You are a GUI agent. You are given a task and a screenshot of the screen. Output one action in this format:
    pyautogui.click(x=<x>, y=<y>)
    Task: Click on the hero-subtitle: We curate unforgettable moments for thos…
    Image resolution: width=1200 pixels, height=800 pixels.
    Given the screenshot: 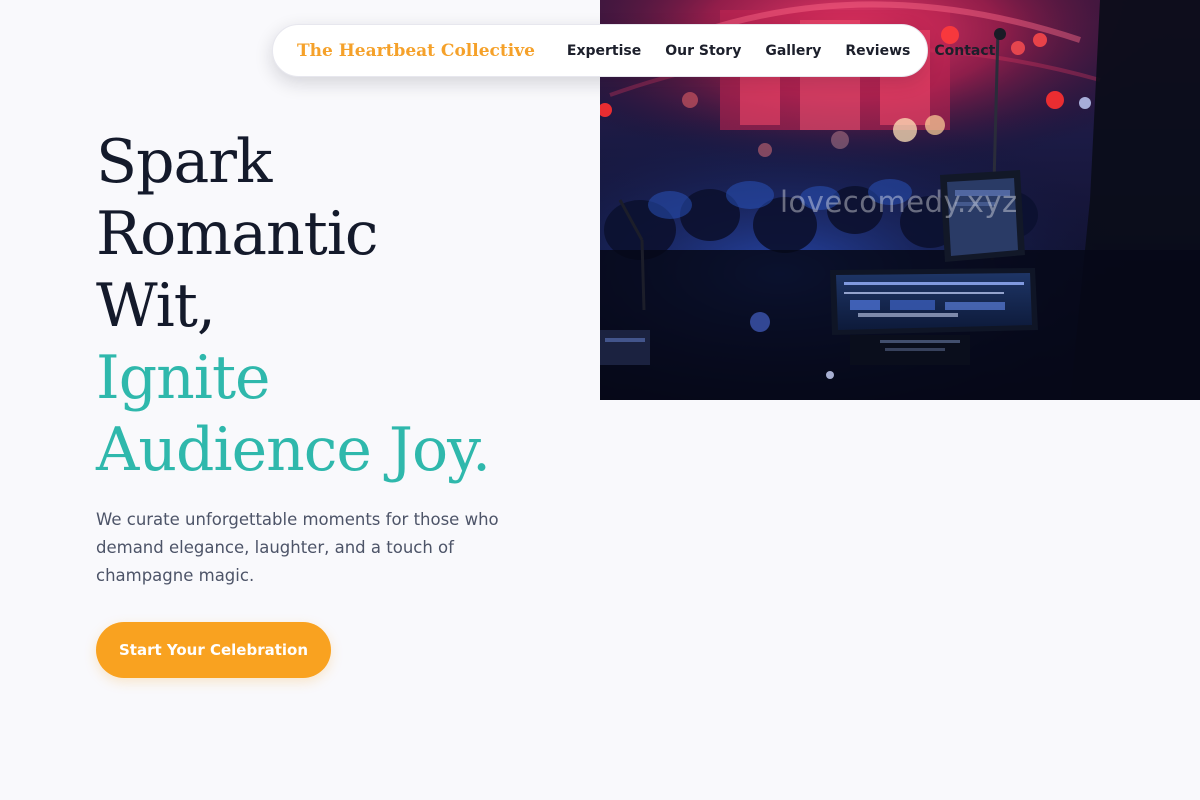 What is the action you would take?
    pyautogui.click(x=297, y=547)
    